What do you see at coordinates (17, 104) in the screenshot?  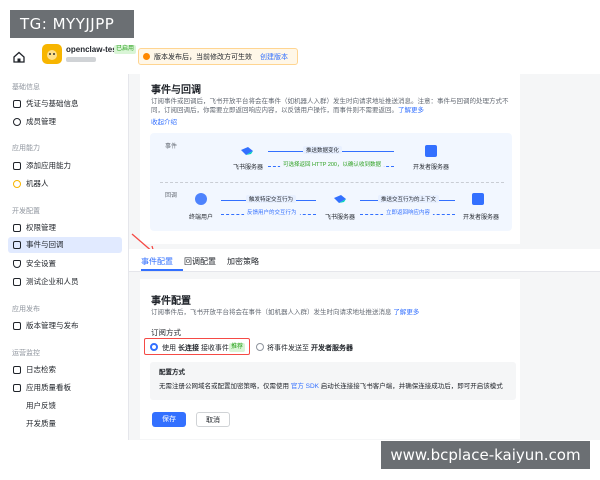 I see `credential-icon` at bounding box center [17, 104].